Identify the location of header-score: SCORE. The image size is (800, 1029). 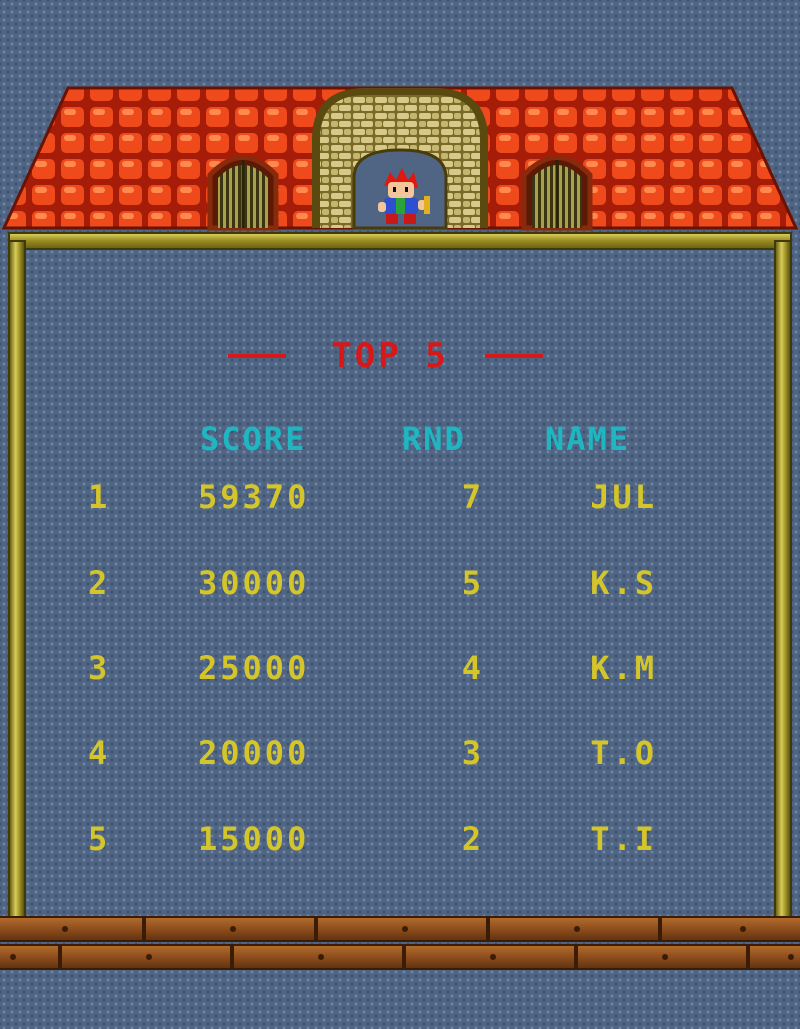
(253, 439).